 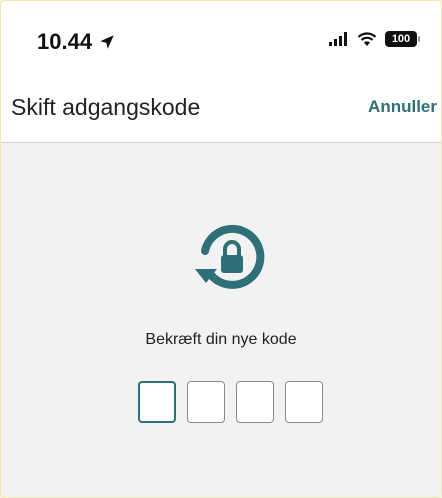 What do you see at coordinates (338, 39) in the screenshot?
I see `signal-icon` at bounding box center [338, 39].